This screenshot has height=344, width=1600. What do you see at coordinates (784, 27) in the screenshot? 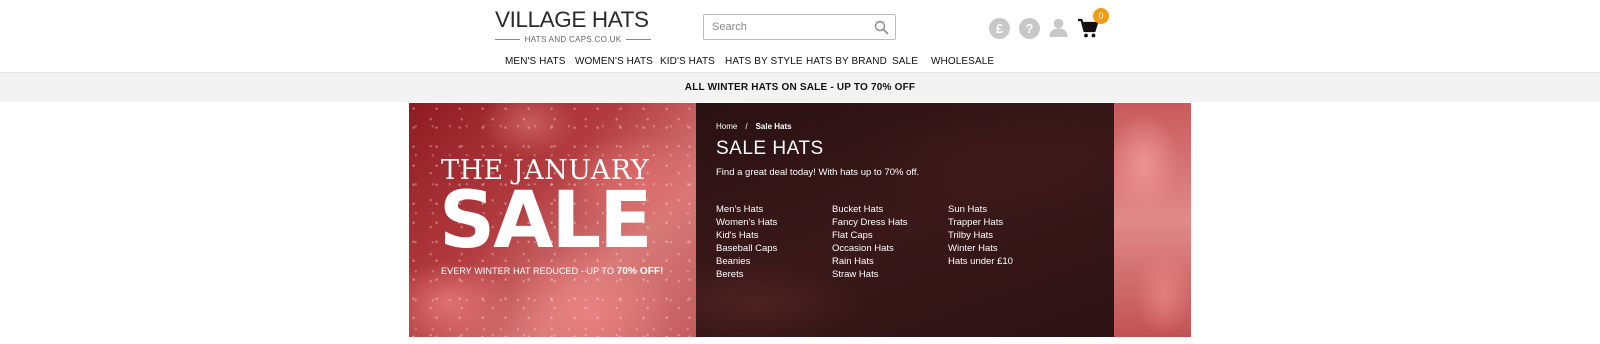
I see `search-input` at bounding box center [784, 27].